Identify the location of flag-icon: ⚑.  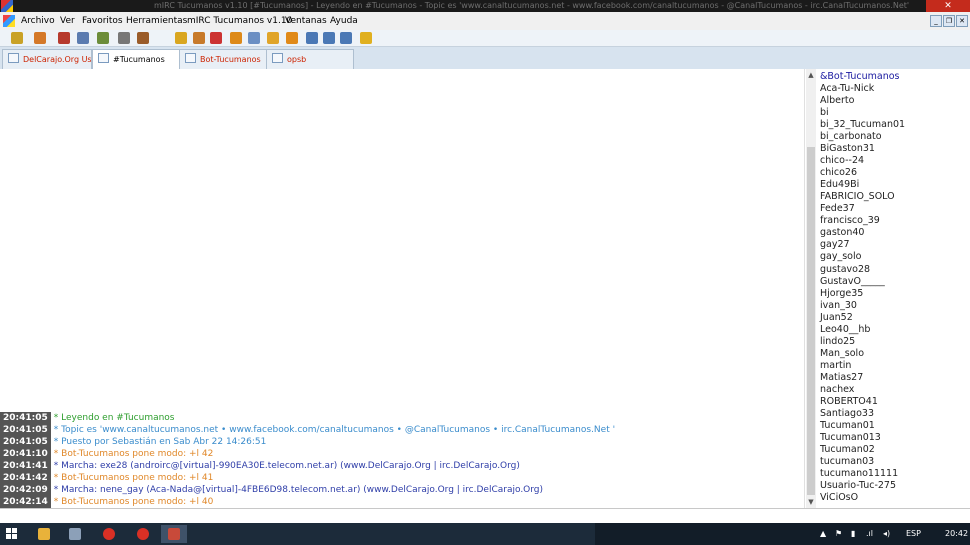
(838, 534).